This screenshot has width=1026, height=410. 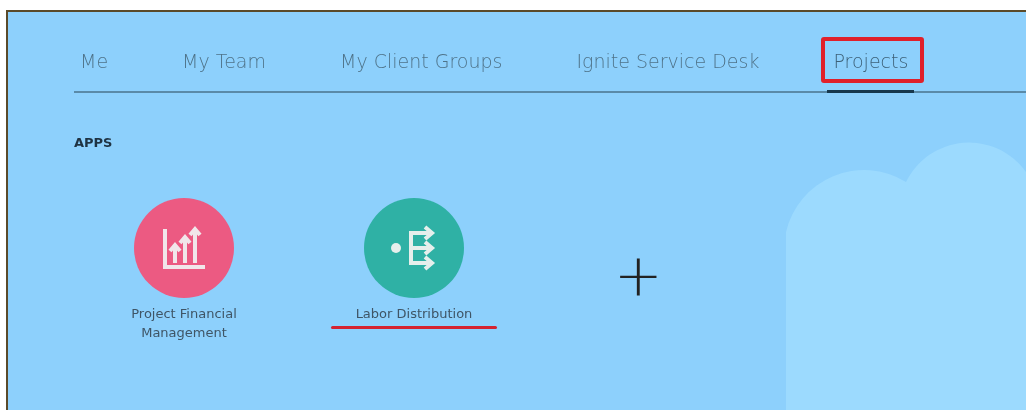 I want to click on nav-tab: Projects, so click(x=871, y=71).